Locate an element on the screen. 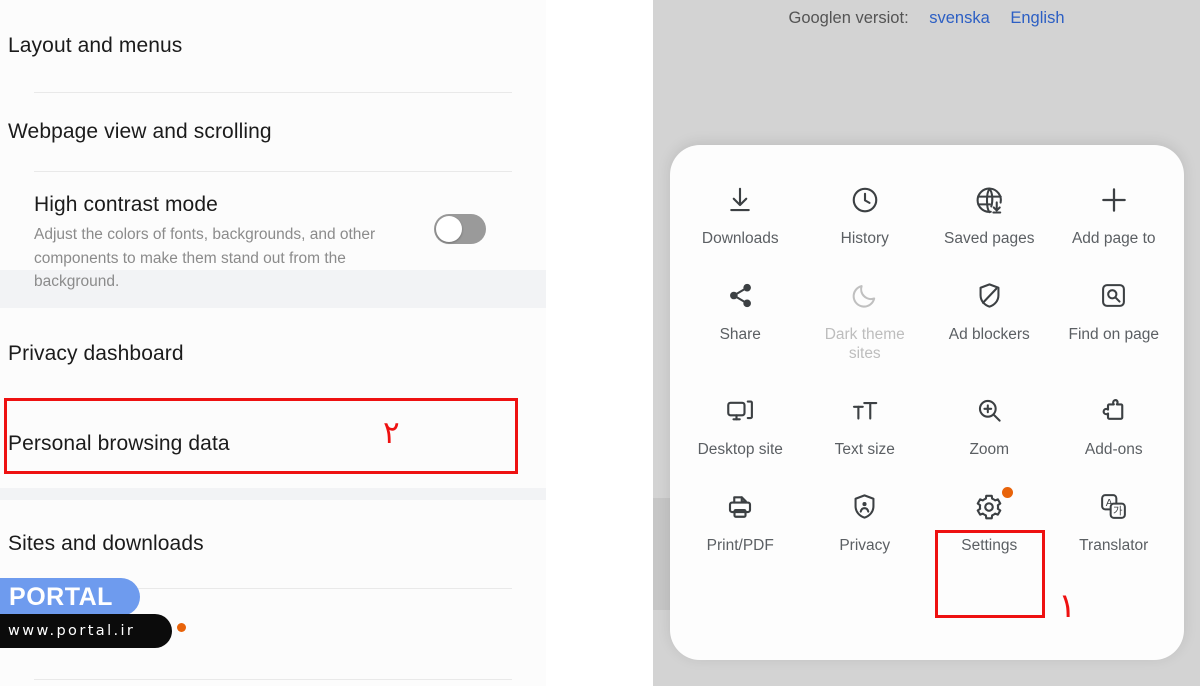 Image resolution: width=1200 pixels, height=686 pixels. settings-row-title: Privacy dashboard is located at coordinates (96, 353).